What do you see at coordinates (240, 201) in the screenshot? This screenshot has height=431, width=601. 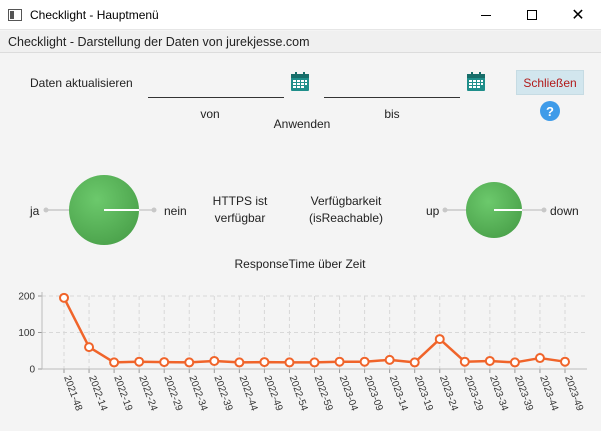 I see `https-caption-1: HTTPS ist` at bounding box center [240, 201].